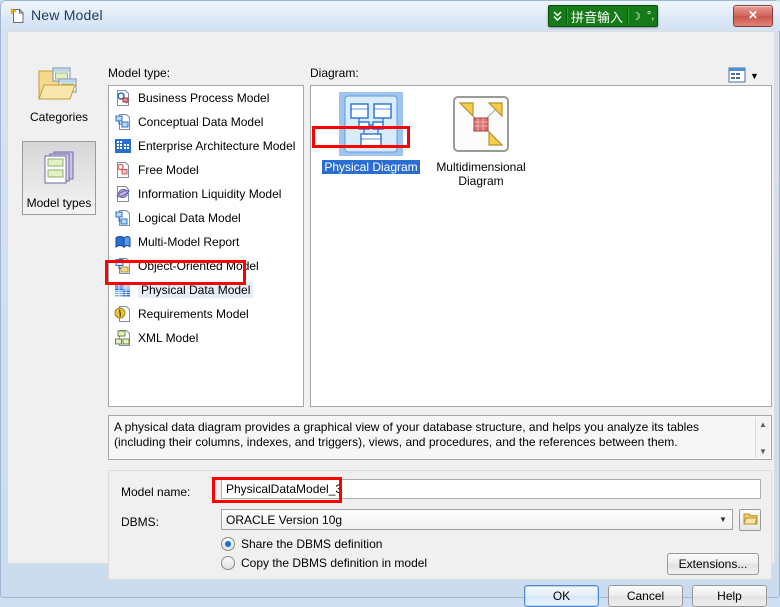  Describe the element at coordinates (123, 218) in the screenshot. I see `logical-data-icon` at that location.